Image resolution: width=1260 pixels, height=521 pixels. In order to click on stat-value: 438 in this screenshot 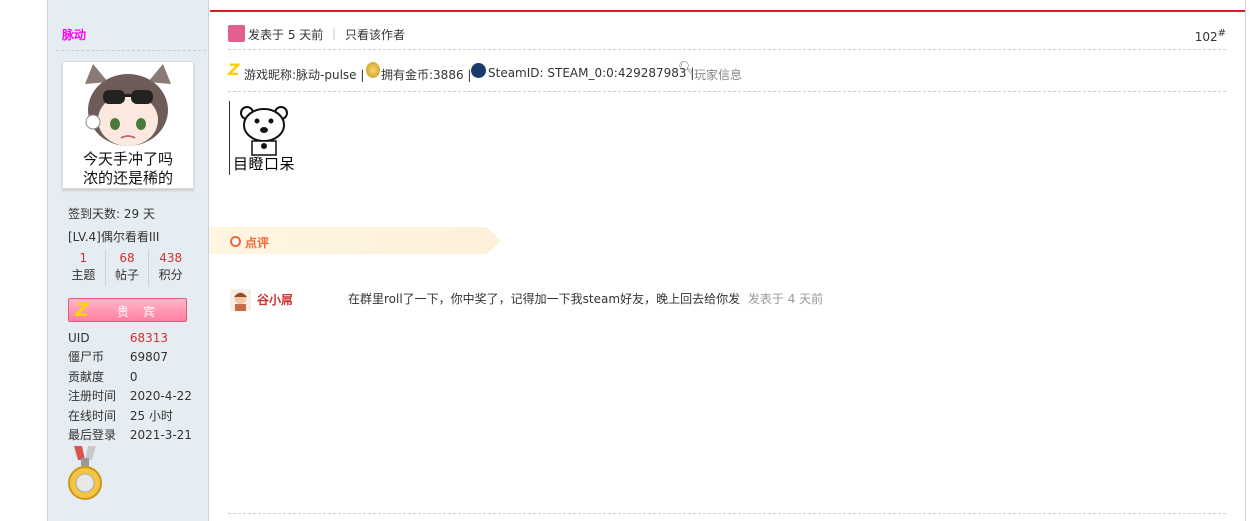, I will do `click(171, 258)`.